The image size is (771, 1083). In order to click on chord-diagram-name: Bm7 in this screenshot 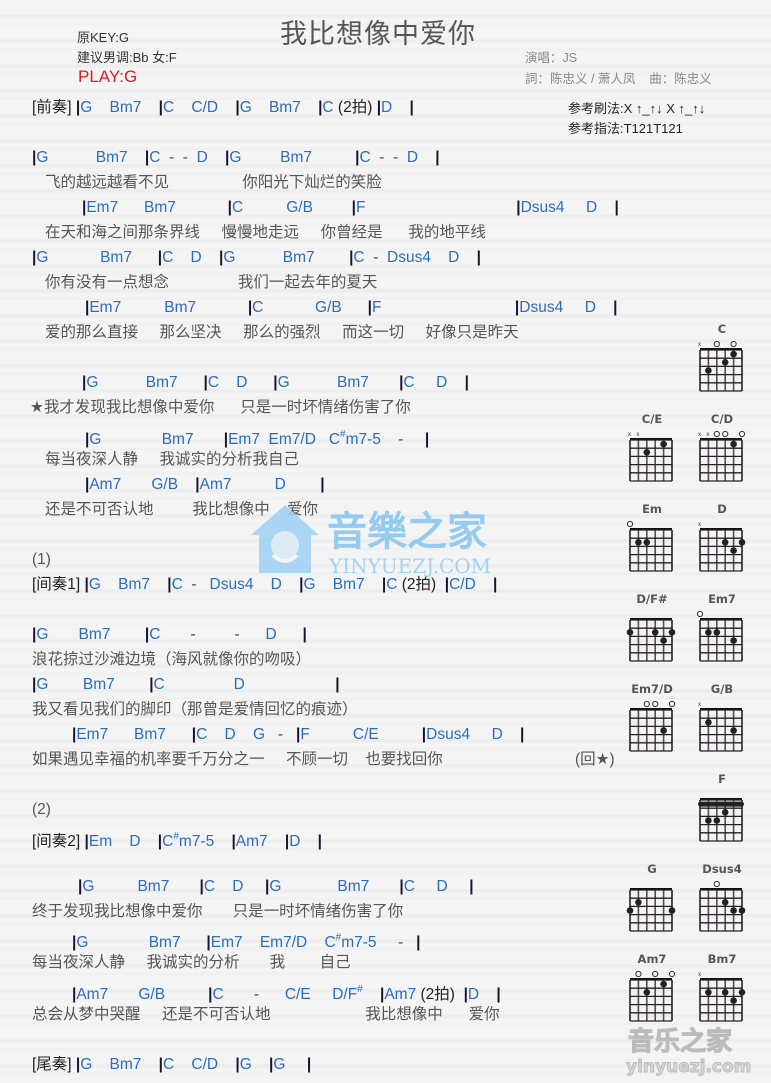, I will do `click(722, 959)`.